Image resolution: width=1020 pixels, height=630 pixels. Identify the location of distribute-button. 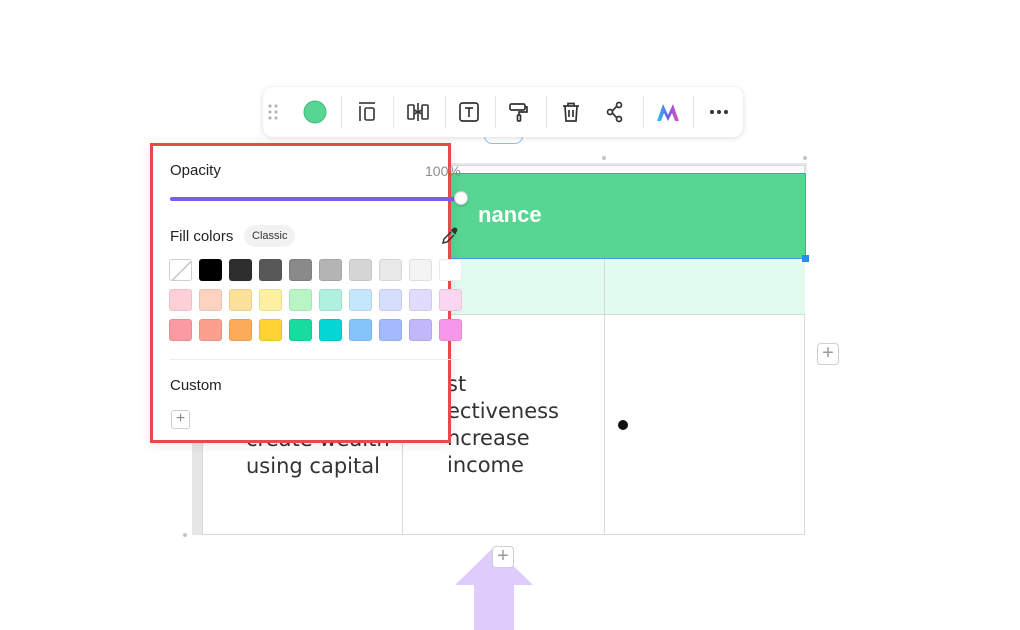
(418, 112).